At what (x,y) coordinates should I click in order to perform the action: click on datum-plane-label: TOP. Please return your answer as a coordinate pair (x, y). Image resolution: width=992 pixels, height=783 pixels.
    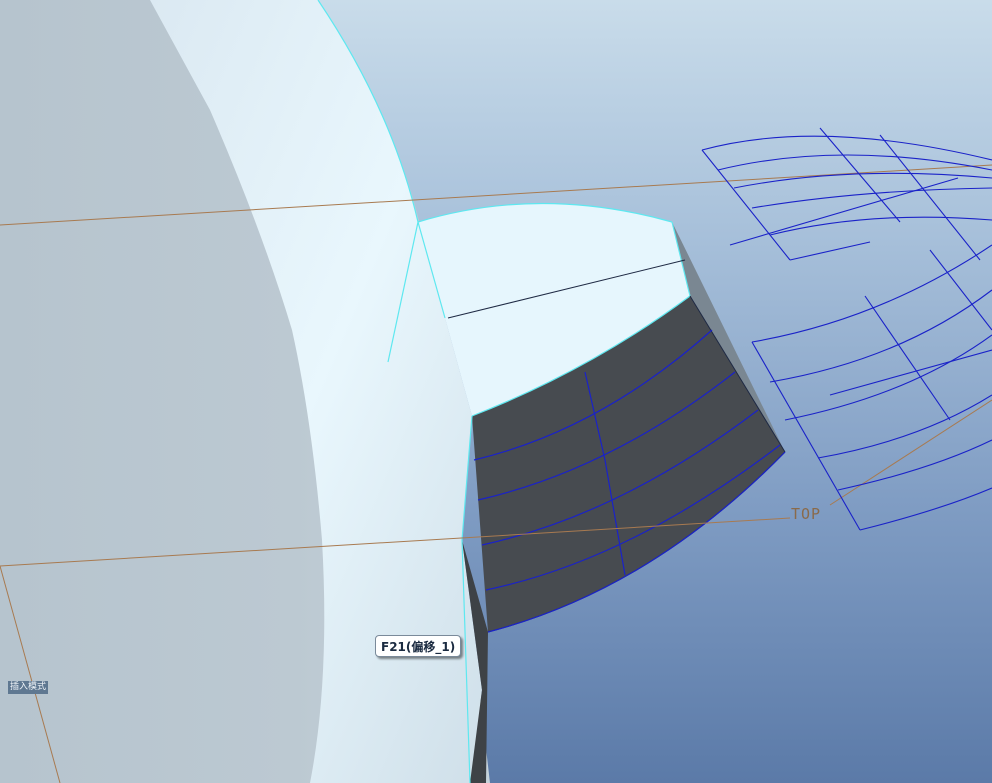
    Looking at the image, I should click on (806, 514).